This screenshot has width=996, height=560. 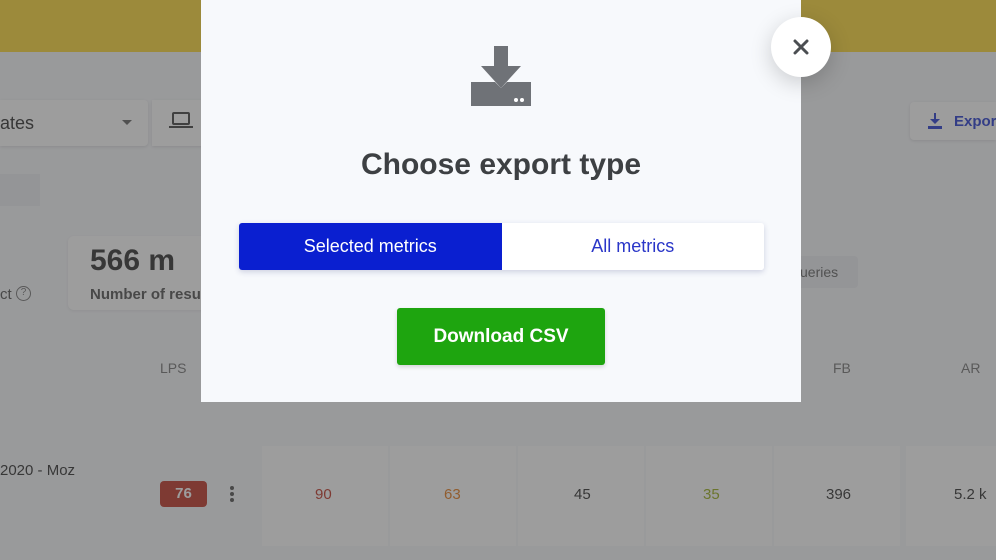 I want to click on download-csv-button: Download CSV, so click(x=501, y=336).